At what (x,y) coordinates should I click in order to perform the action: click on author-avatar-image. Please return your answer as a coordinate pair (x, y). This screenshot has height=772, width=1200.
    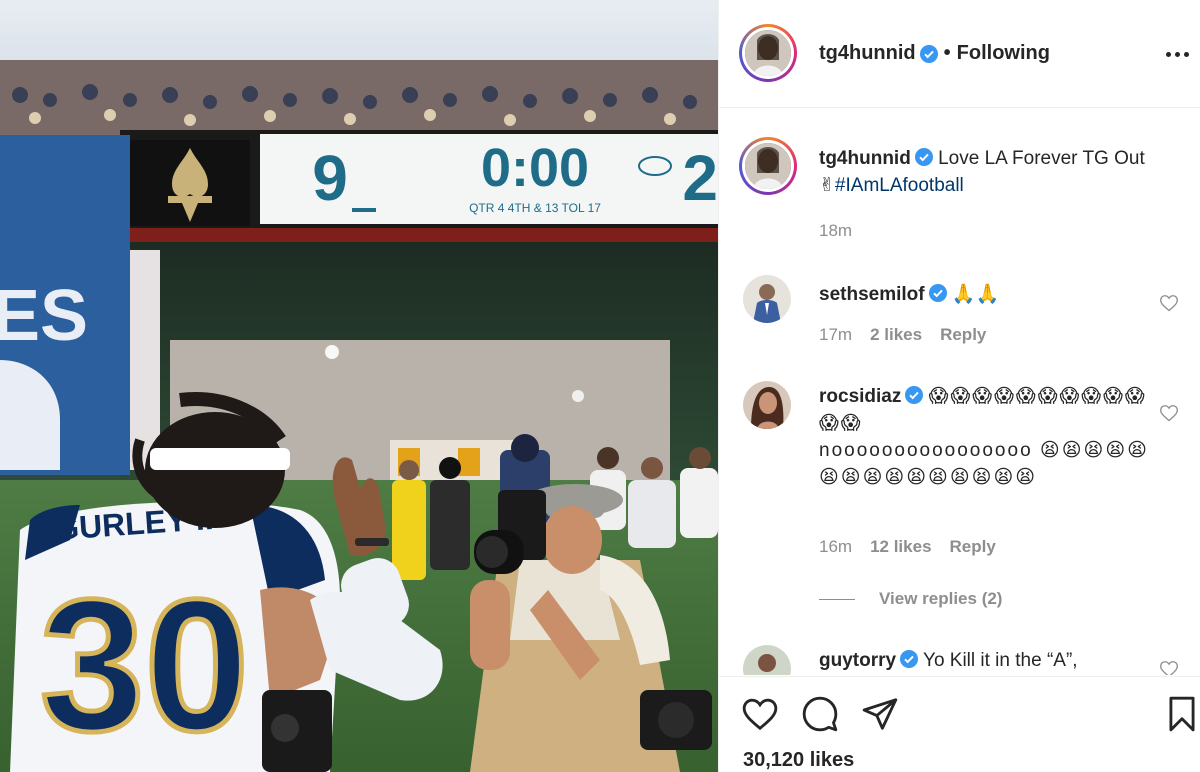
    Looking at the image, I should click on (768, 53).